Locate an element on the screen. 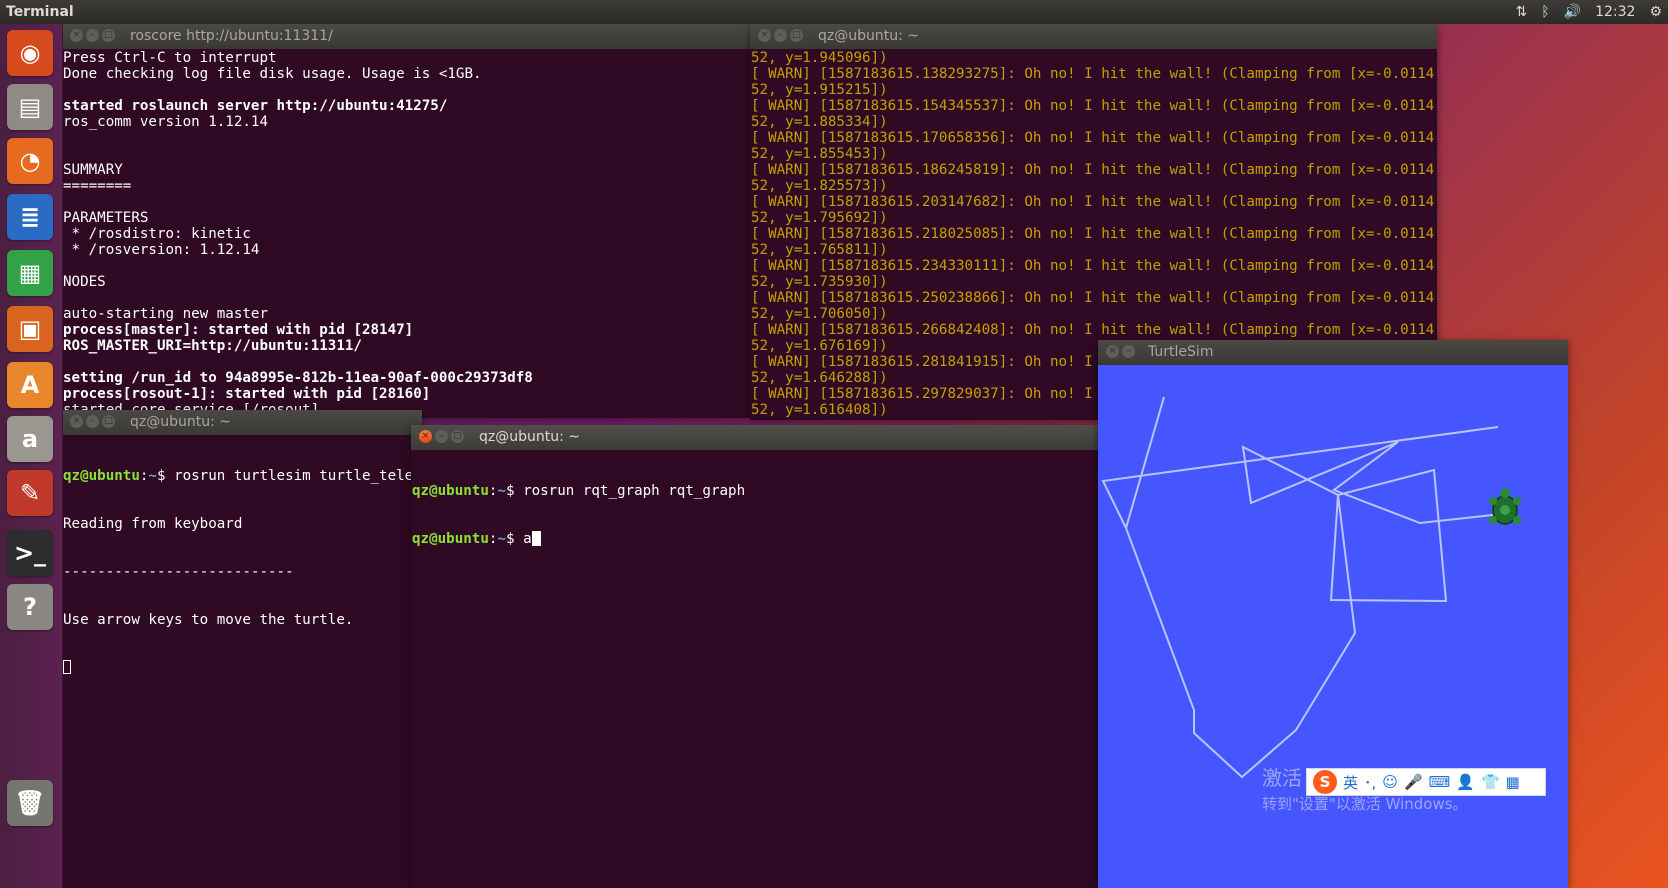 The height and width of the screenshot is (888, 1668). active-app-title: Terminal is located at coordinates (40, 12).